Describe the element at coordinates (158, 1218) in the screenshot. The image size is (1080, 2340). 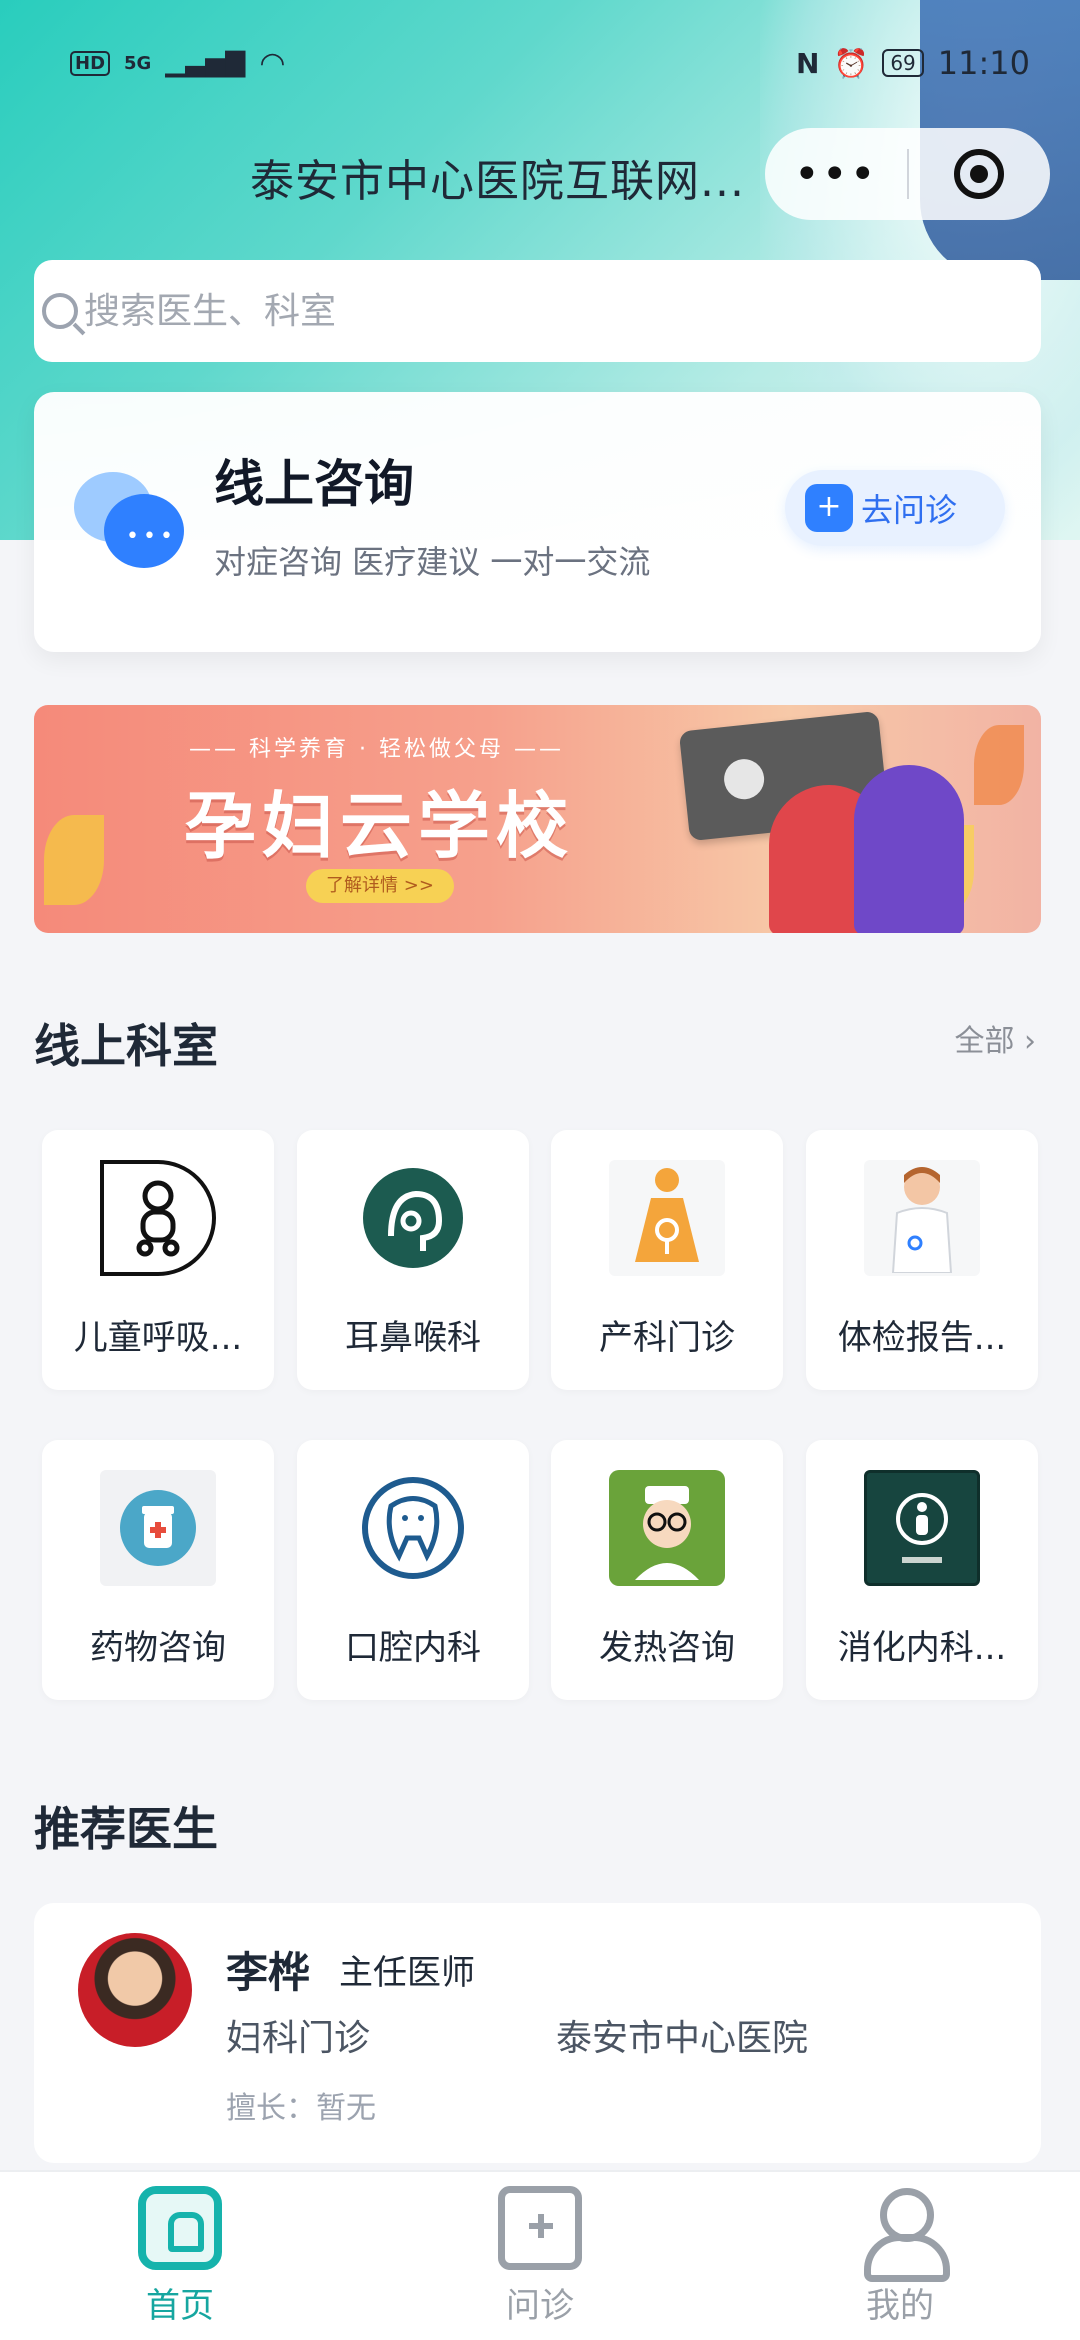
I see `baby-icon` at that location.